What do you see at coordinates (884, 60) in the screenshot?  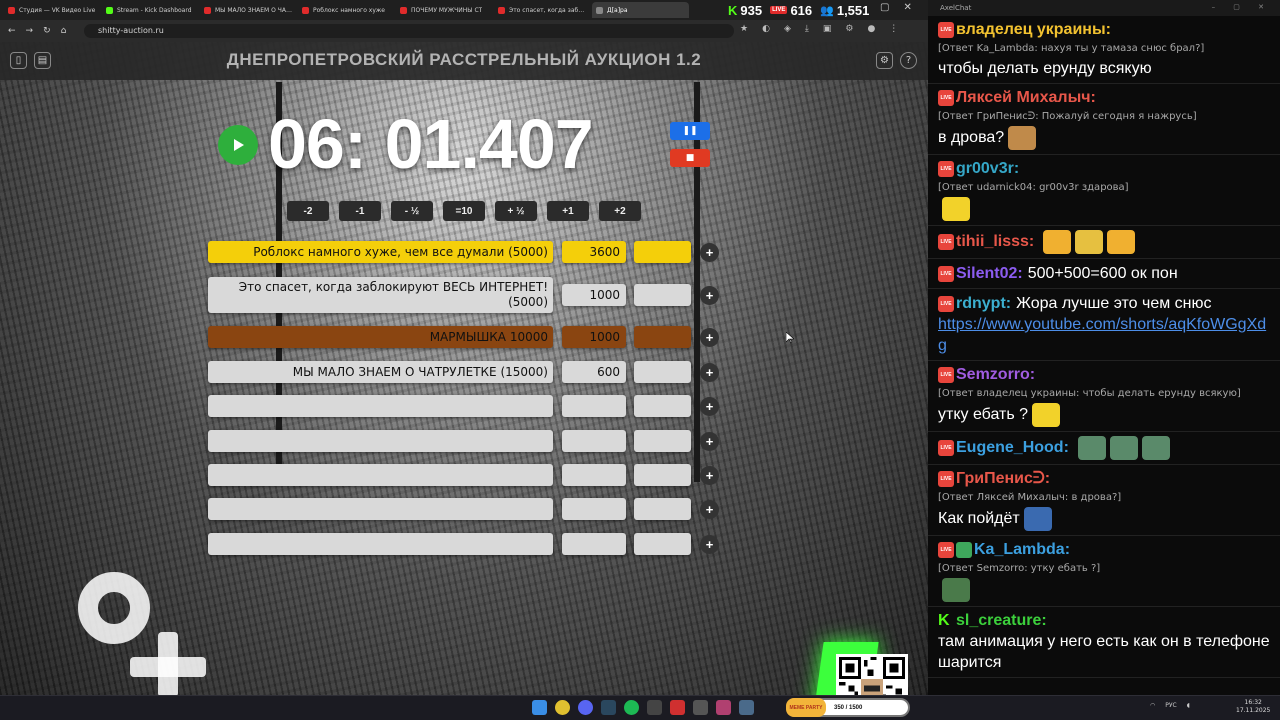 I see `settings-button: ⚙` at bounding box center [884, 60].